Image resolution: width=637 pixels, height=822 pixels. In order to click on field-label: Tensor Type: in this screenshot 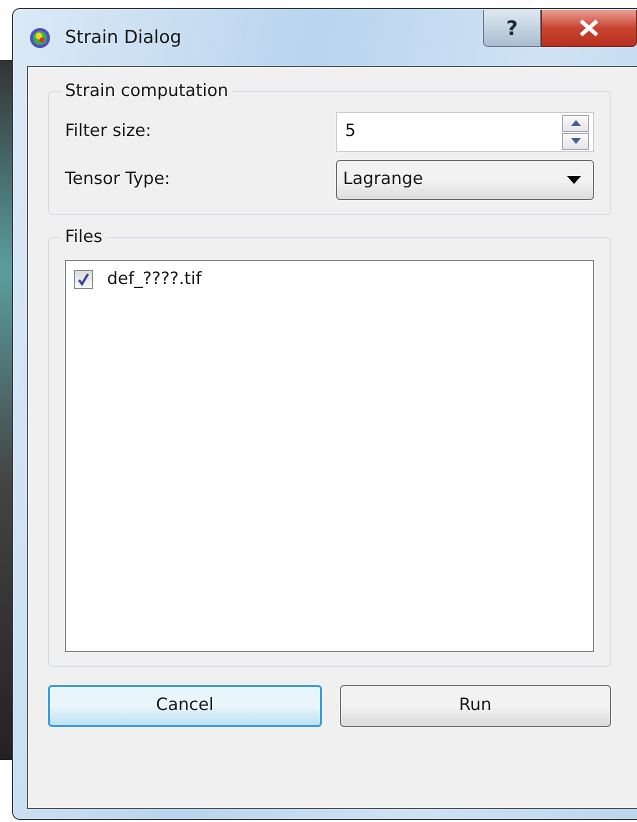, I will do `click(117, 180)`.